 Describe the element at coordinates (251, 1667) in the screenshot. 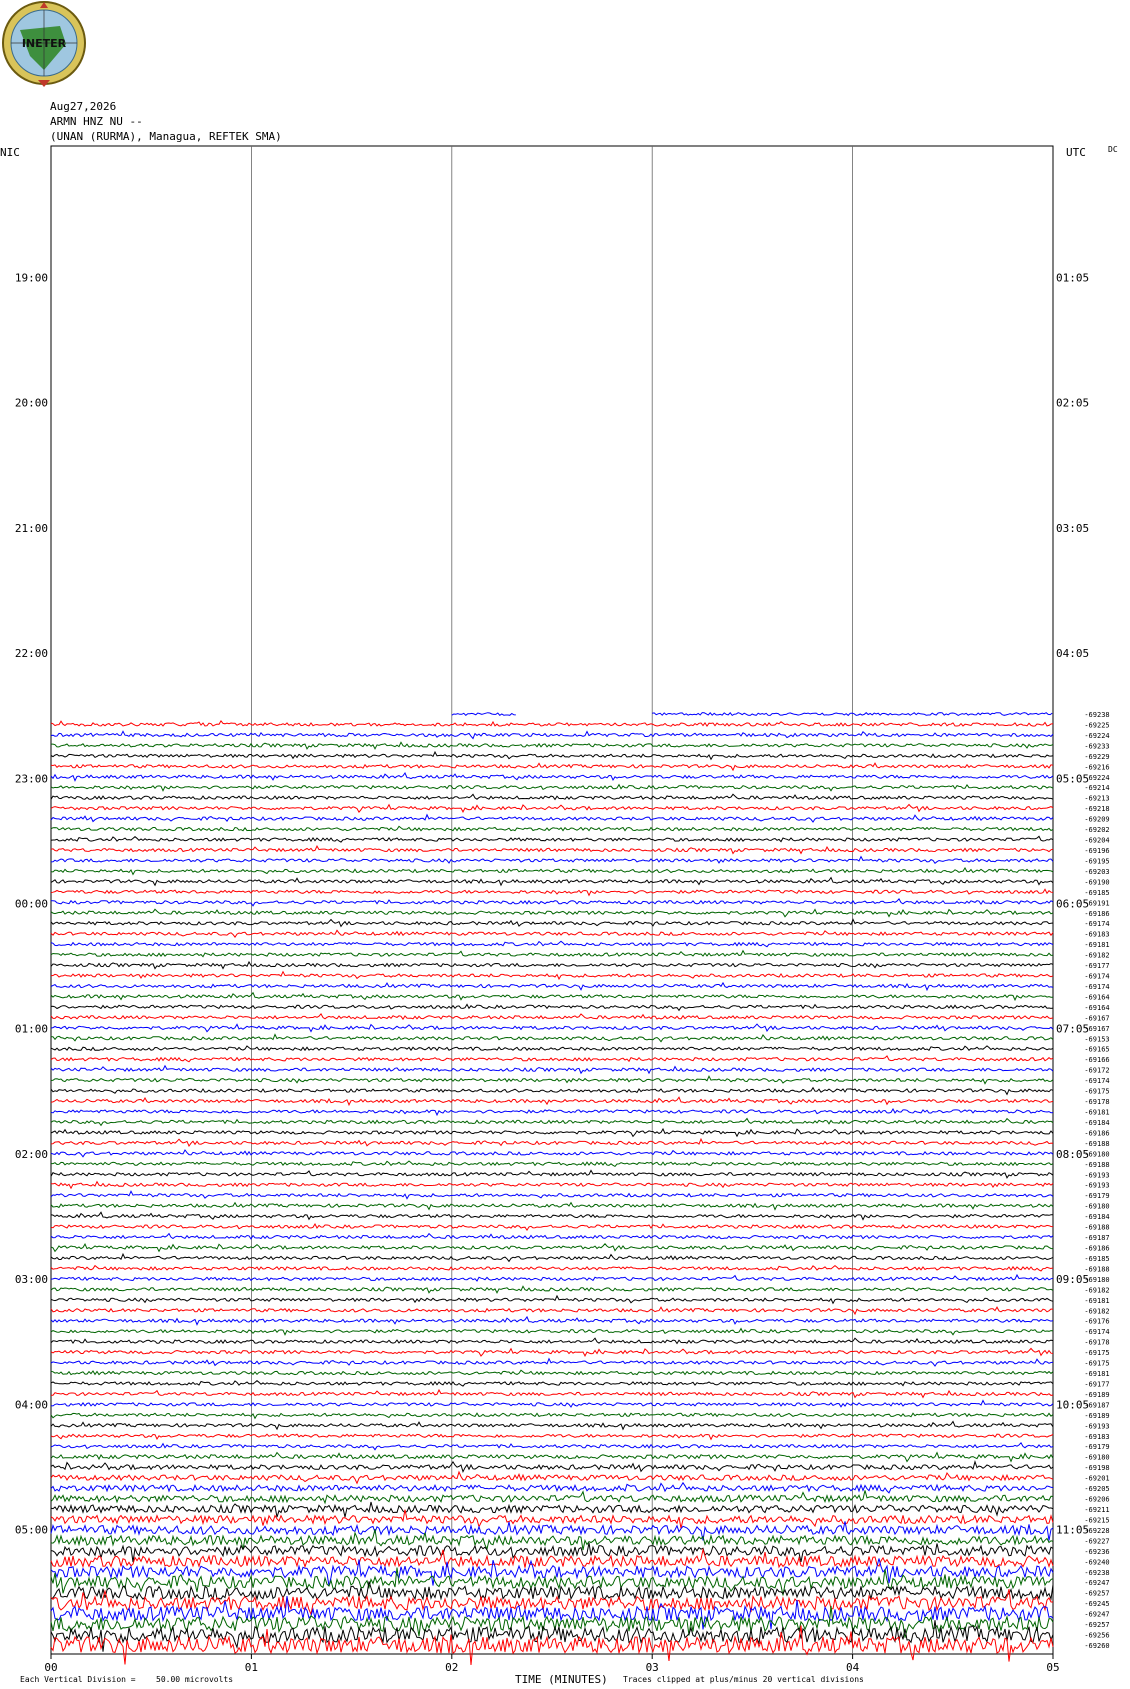

I see `x-tick-label: 01` at that location.